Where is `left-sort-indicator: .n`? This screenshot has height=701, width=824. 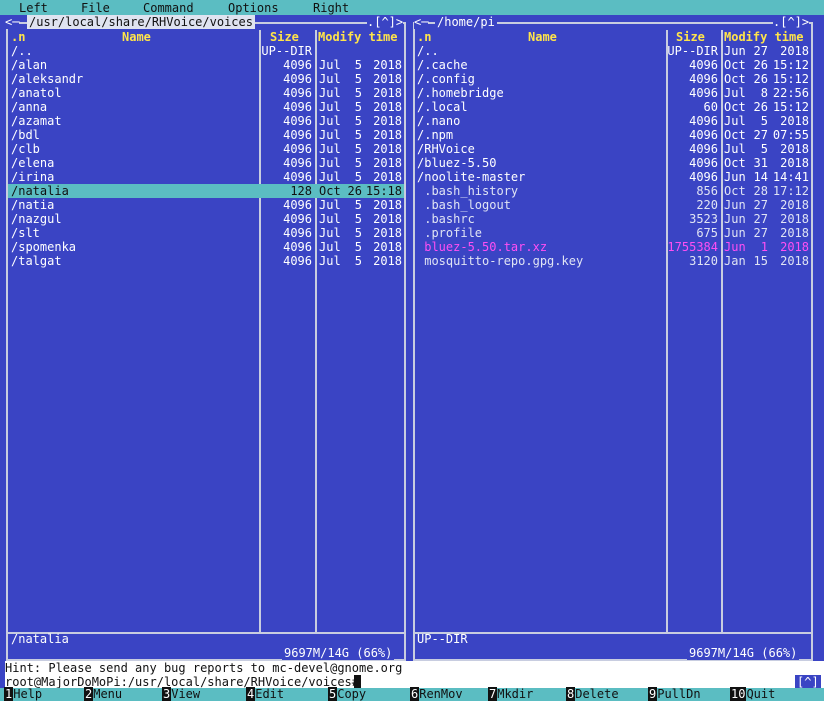
left-sort-indicator: .n is located at coordinates (18, 37).